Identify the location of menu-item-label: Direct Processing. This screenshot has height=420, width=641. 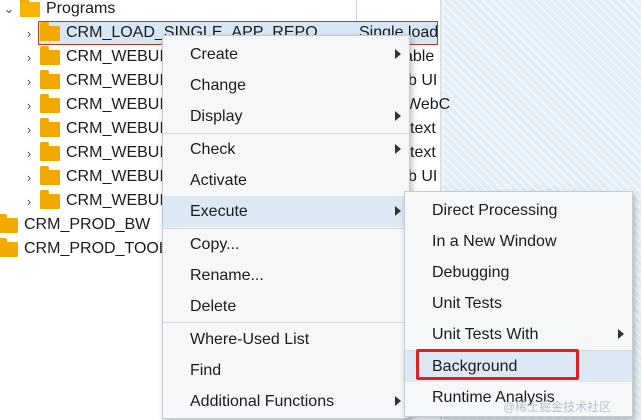
(495, 210).